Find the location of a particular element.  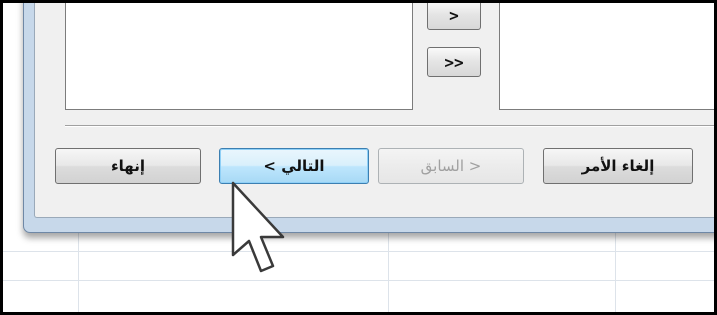

selected-items-list is located at coordinates (606, 56).